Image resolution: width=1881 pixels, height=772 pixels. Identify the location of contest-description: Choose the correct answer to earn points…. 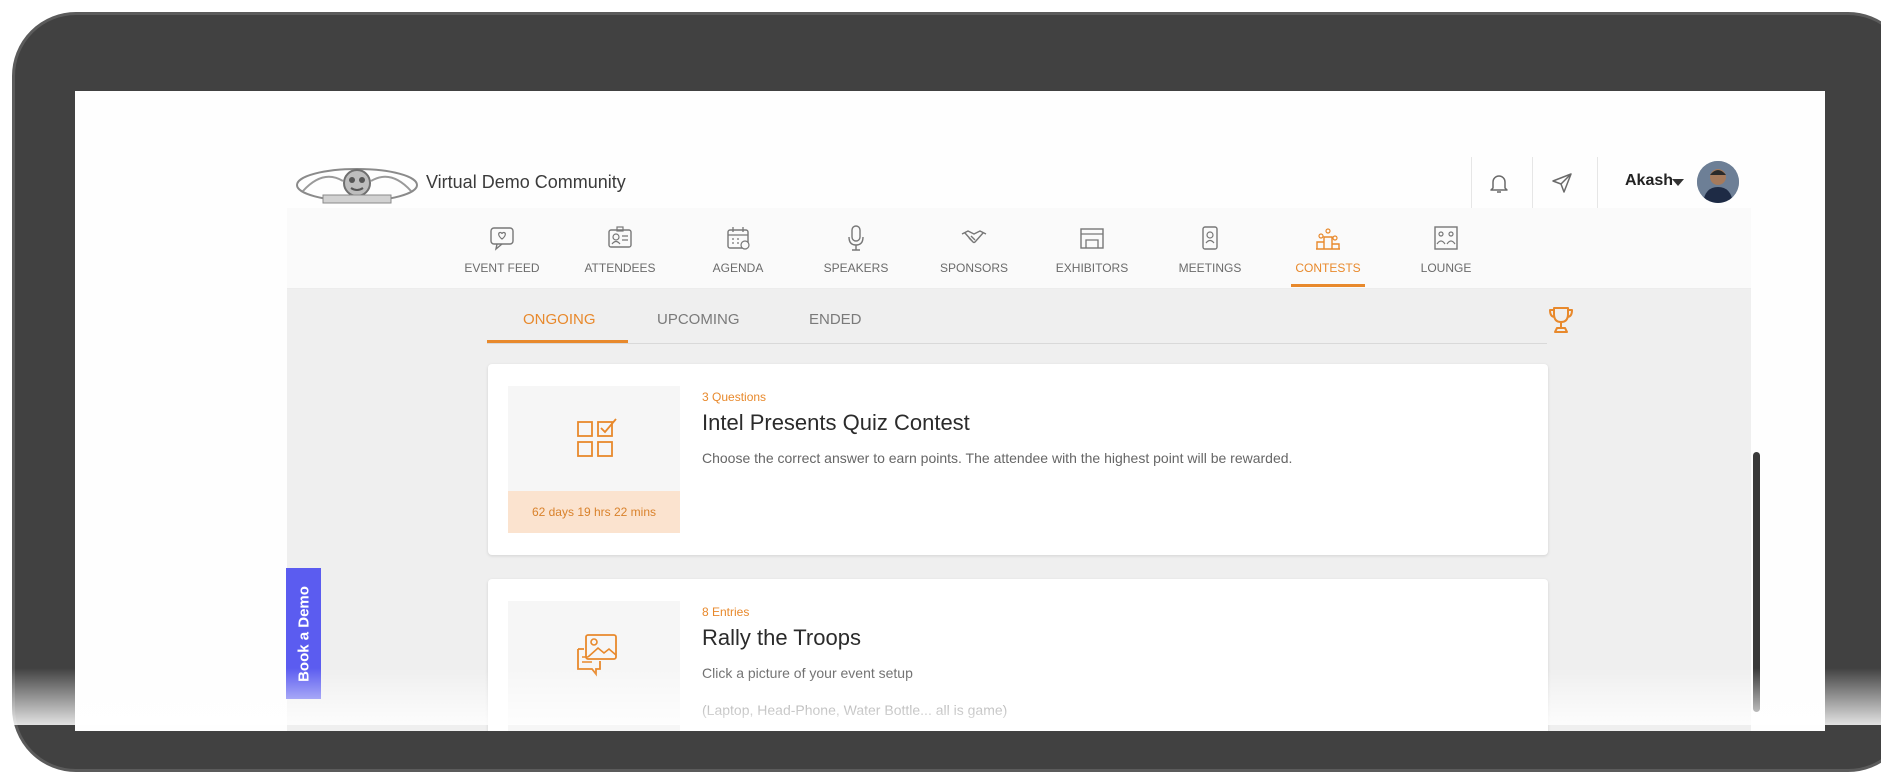
(997, 458).